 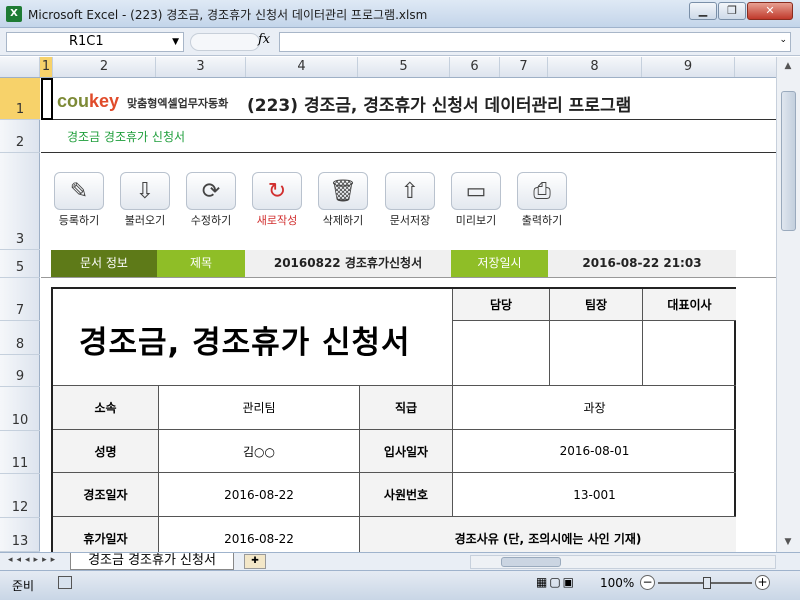 I want to click on hire-date-value: 2016-08-01, so click(x=594, y=451).